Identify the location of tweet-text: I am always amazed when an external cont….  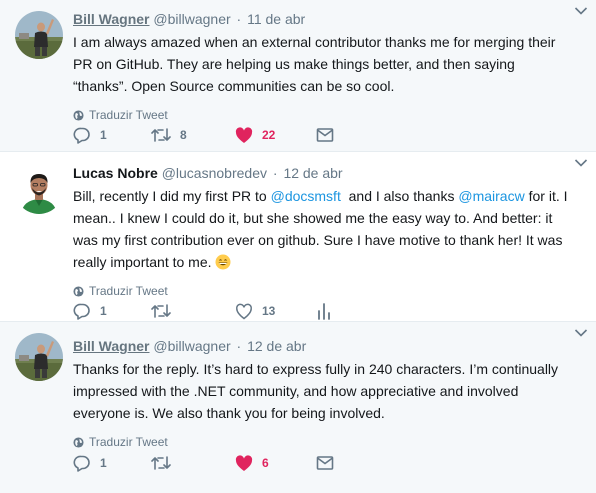
(323, 64).